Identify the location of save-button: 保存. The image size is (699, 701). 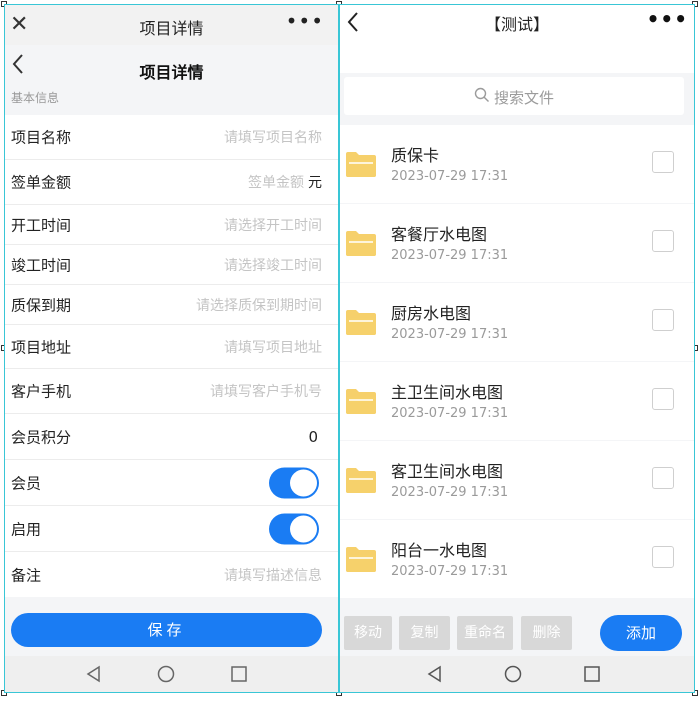
(166, 630).